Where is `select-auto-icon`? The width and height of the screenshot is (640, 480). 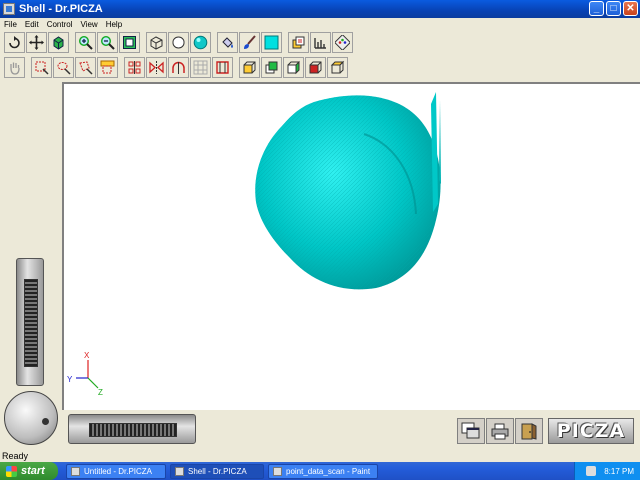
select-auto-icon is located at coordinates (107, 67).